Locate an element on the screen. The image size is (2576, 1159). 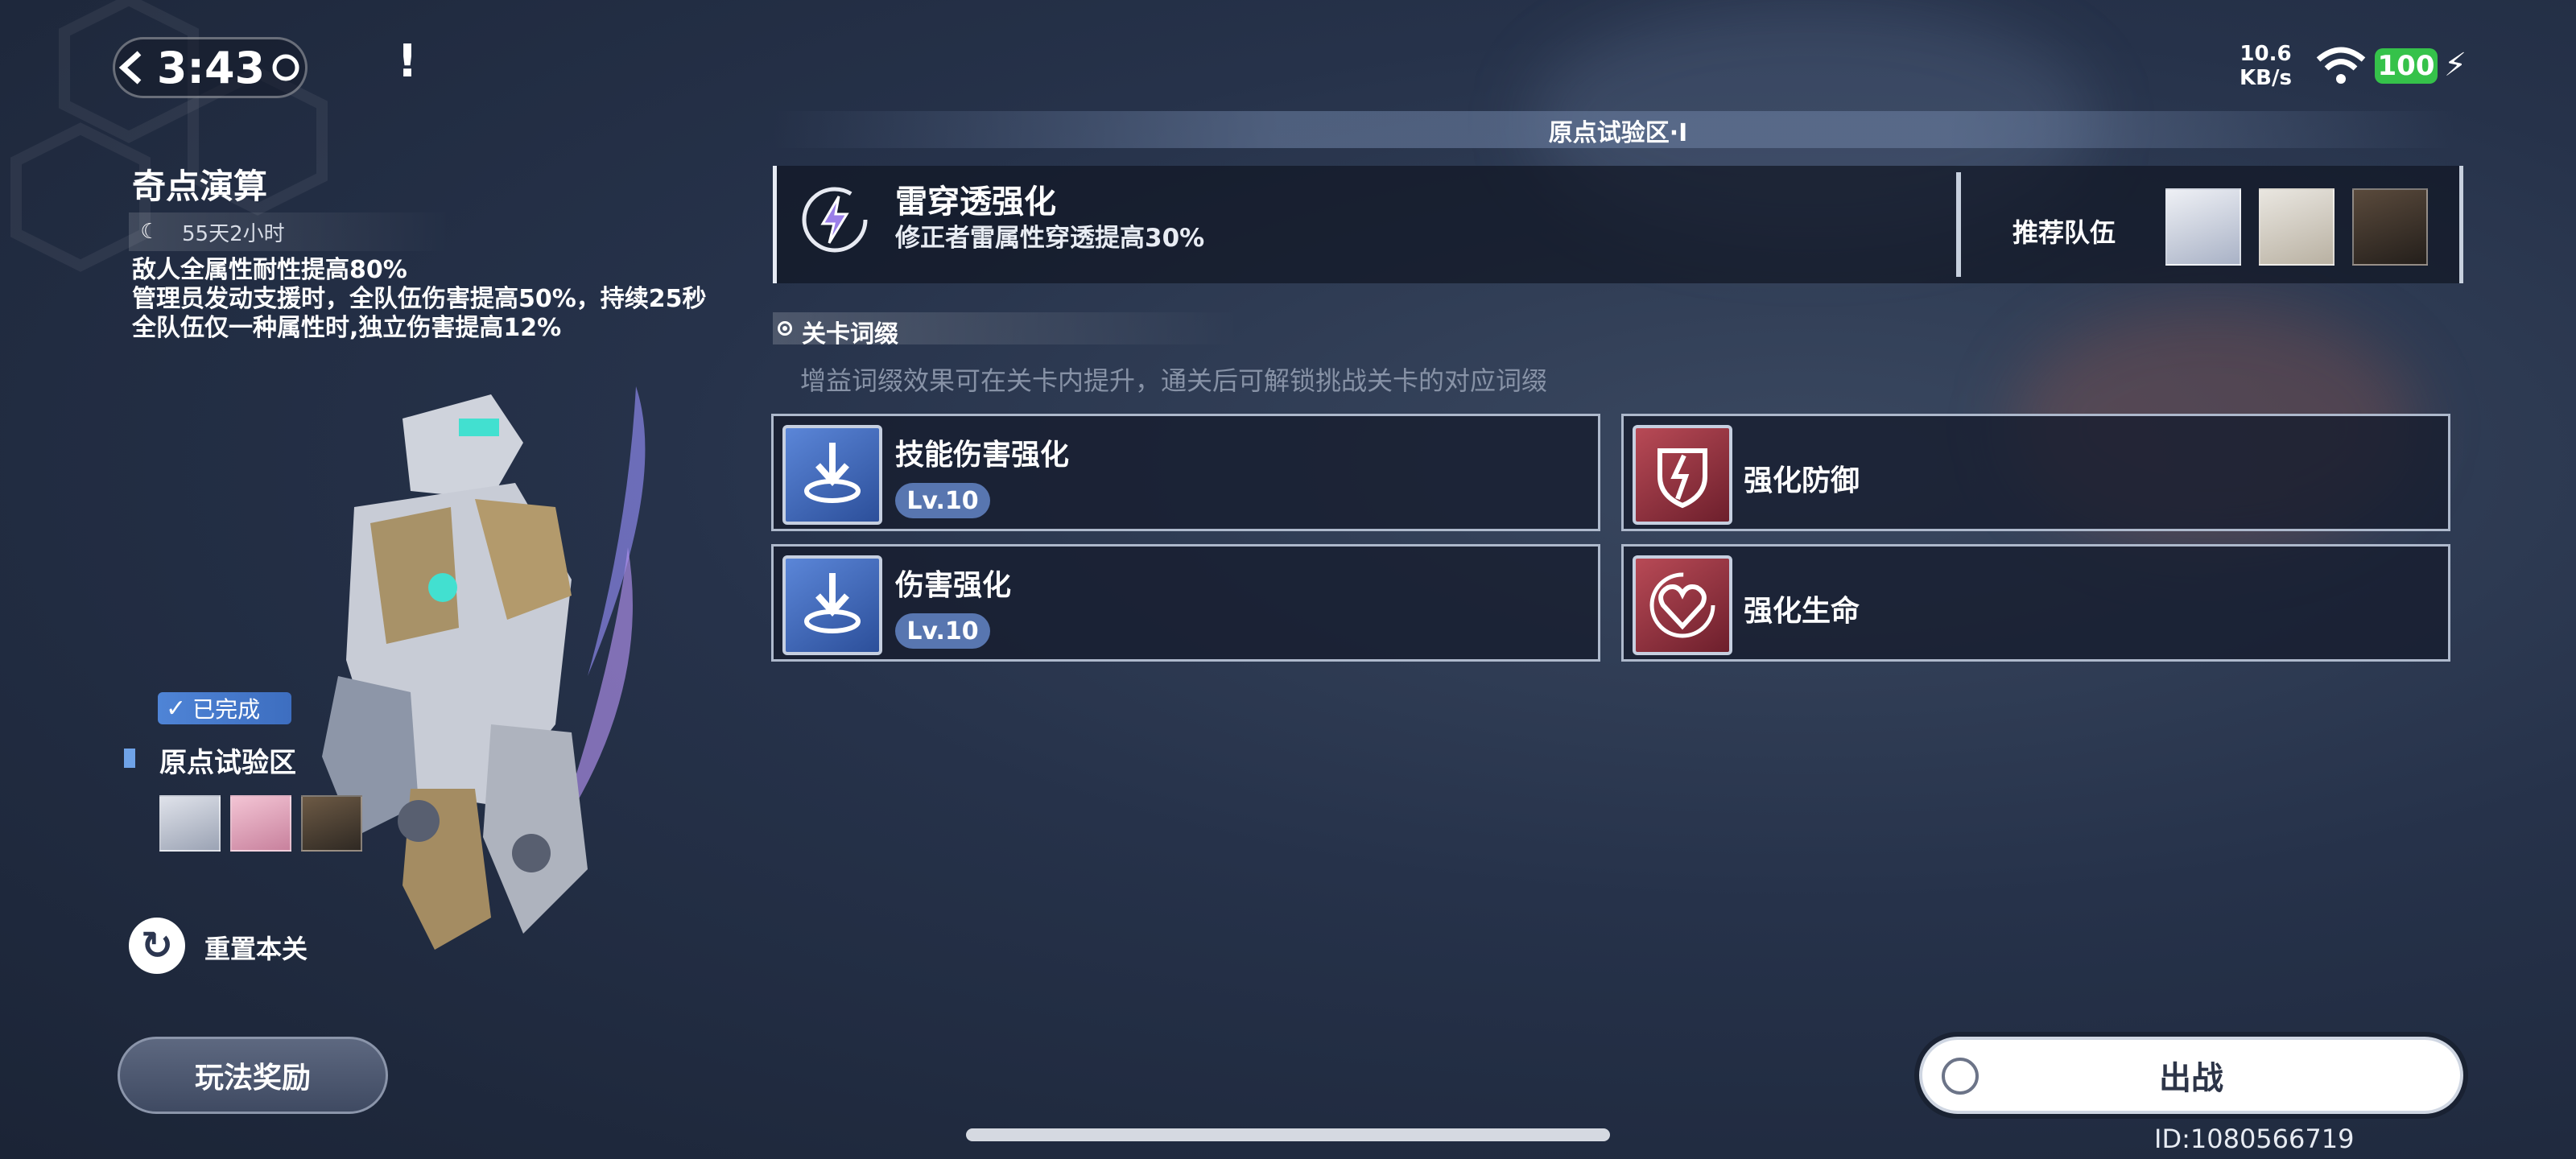
battery-indicator: 100 is located at coordinates (2406, 66).